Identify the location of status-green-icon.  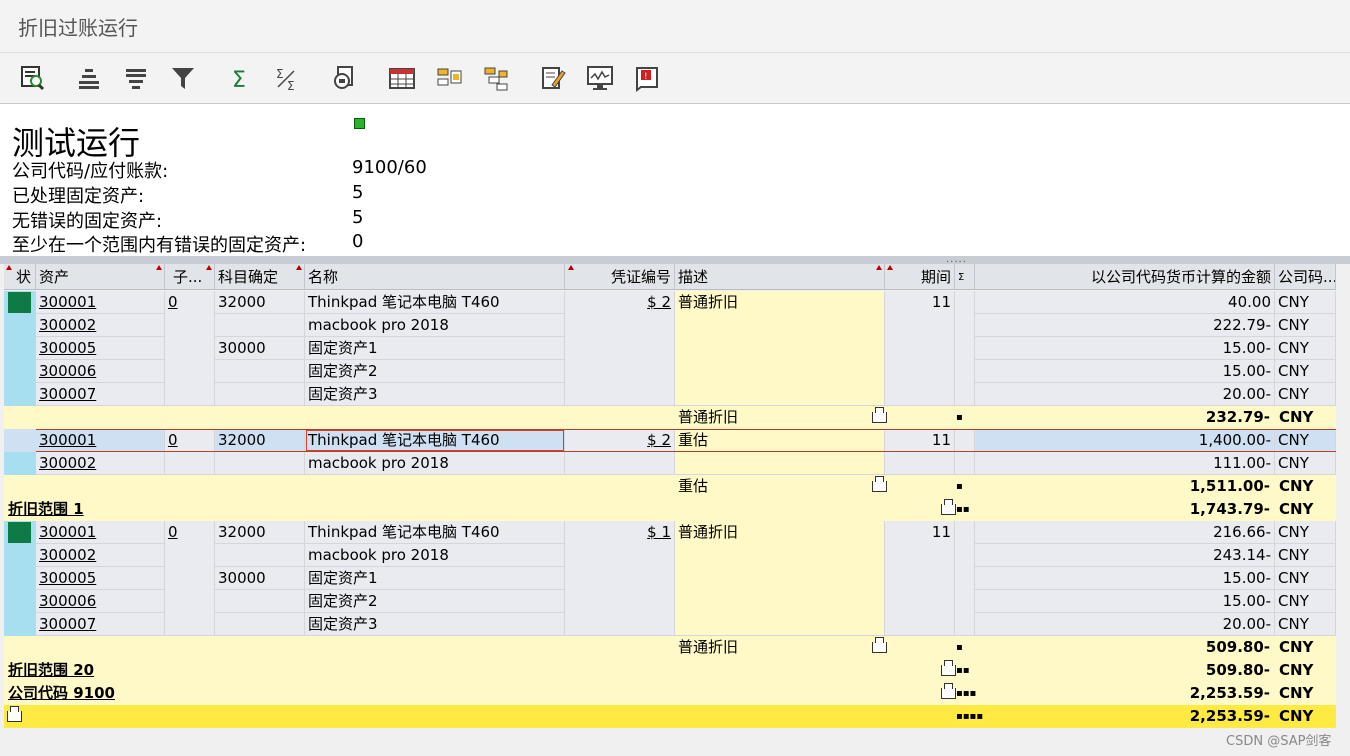
(19, 302).